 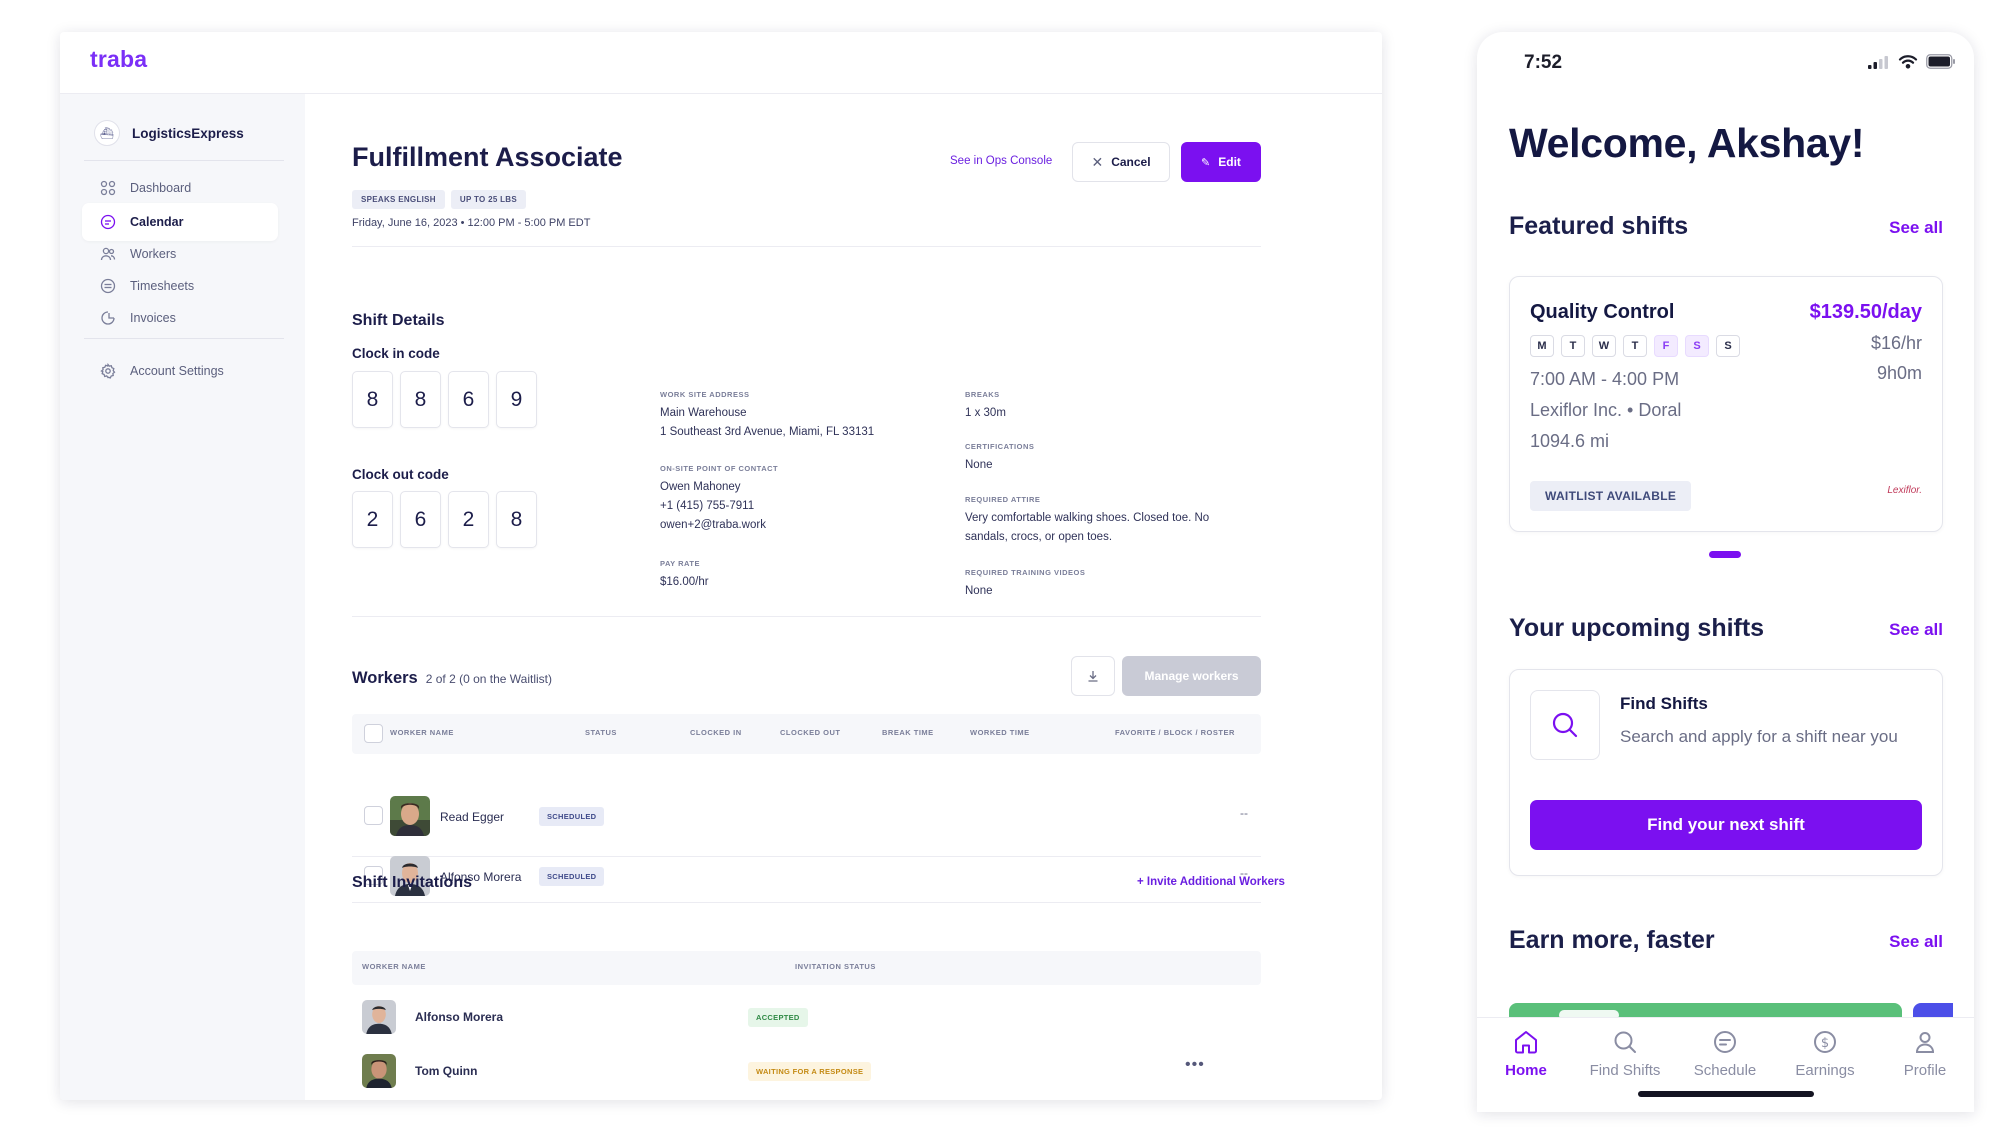 What do you see at coordinates (108, 254) in the screenshot?
I see `users-icon` at bounding box center [108, 254].